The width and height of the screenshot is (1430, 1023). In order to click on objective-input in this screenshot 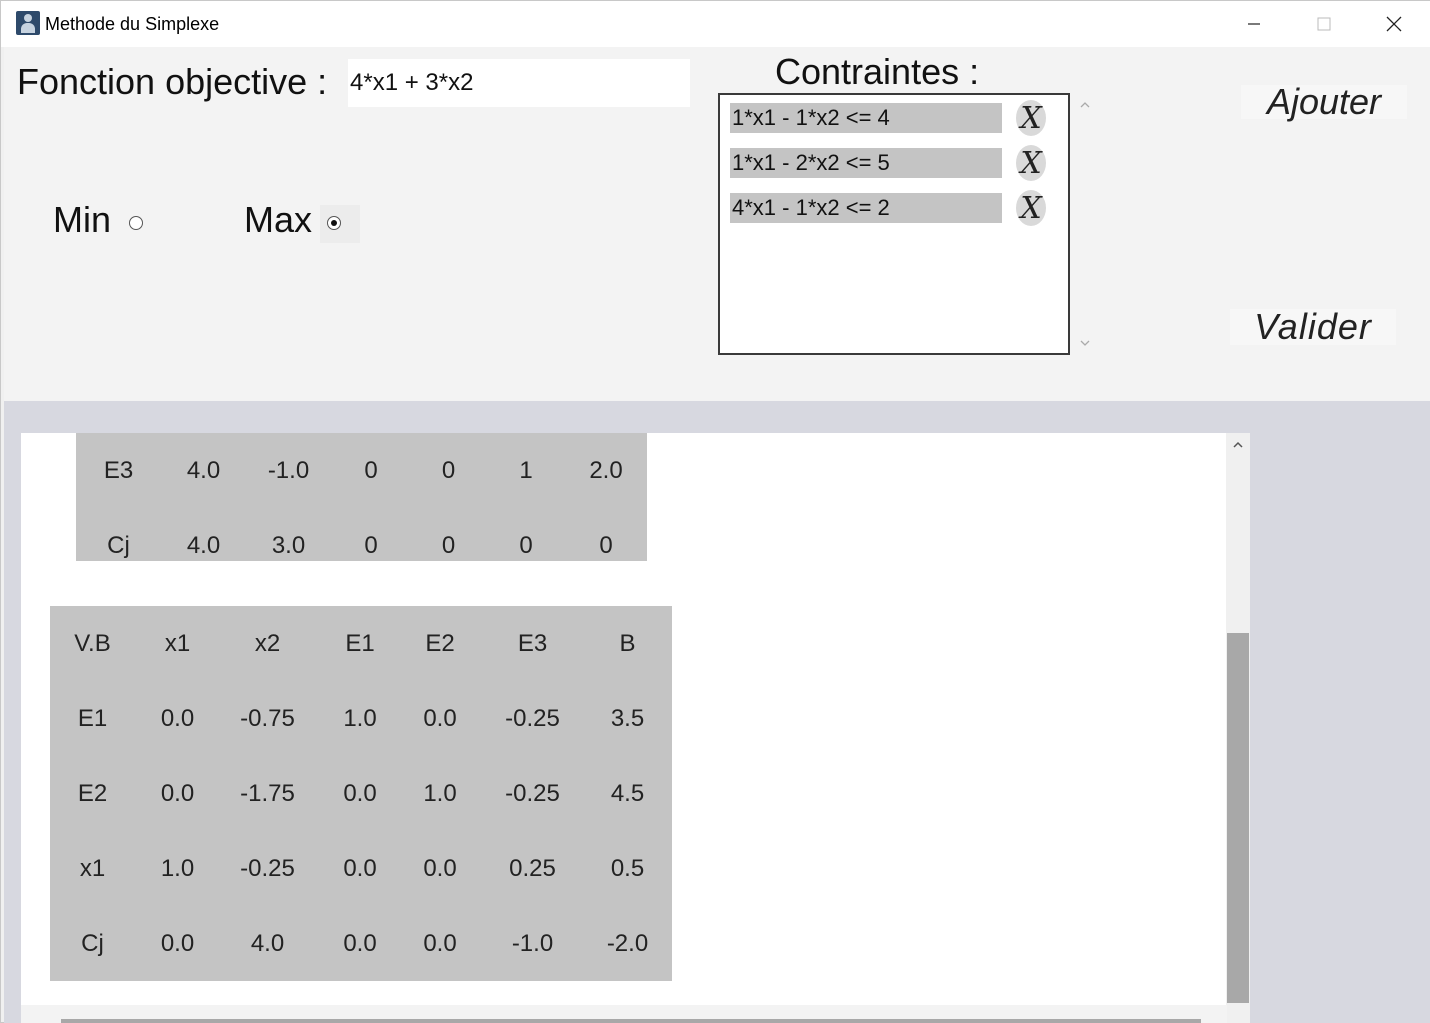, I will do `click(519, 83)`.